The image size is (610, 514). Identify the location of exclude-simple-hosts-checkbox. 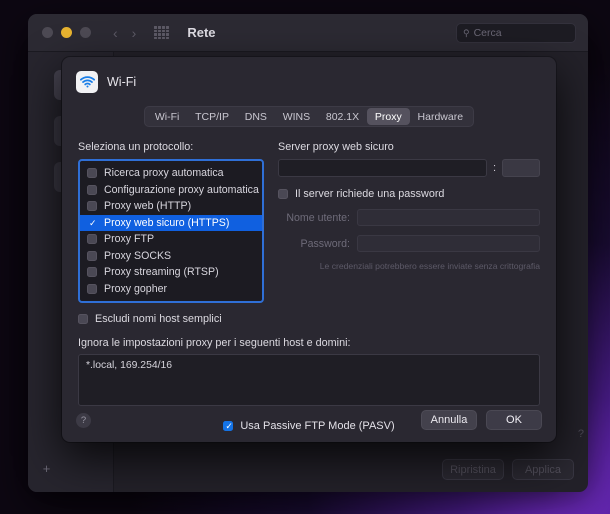
(83, 319).